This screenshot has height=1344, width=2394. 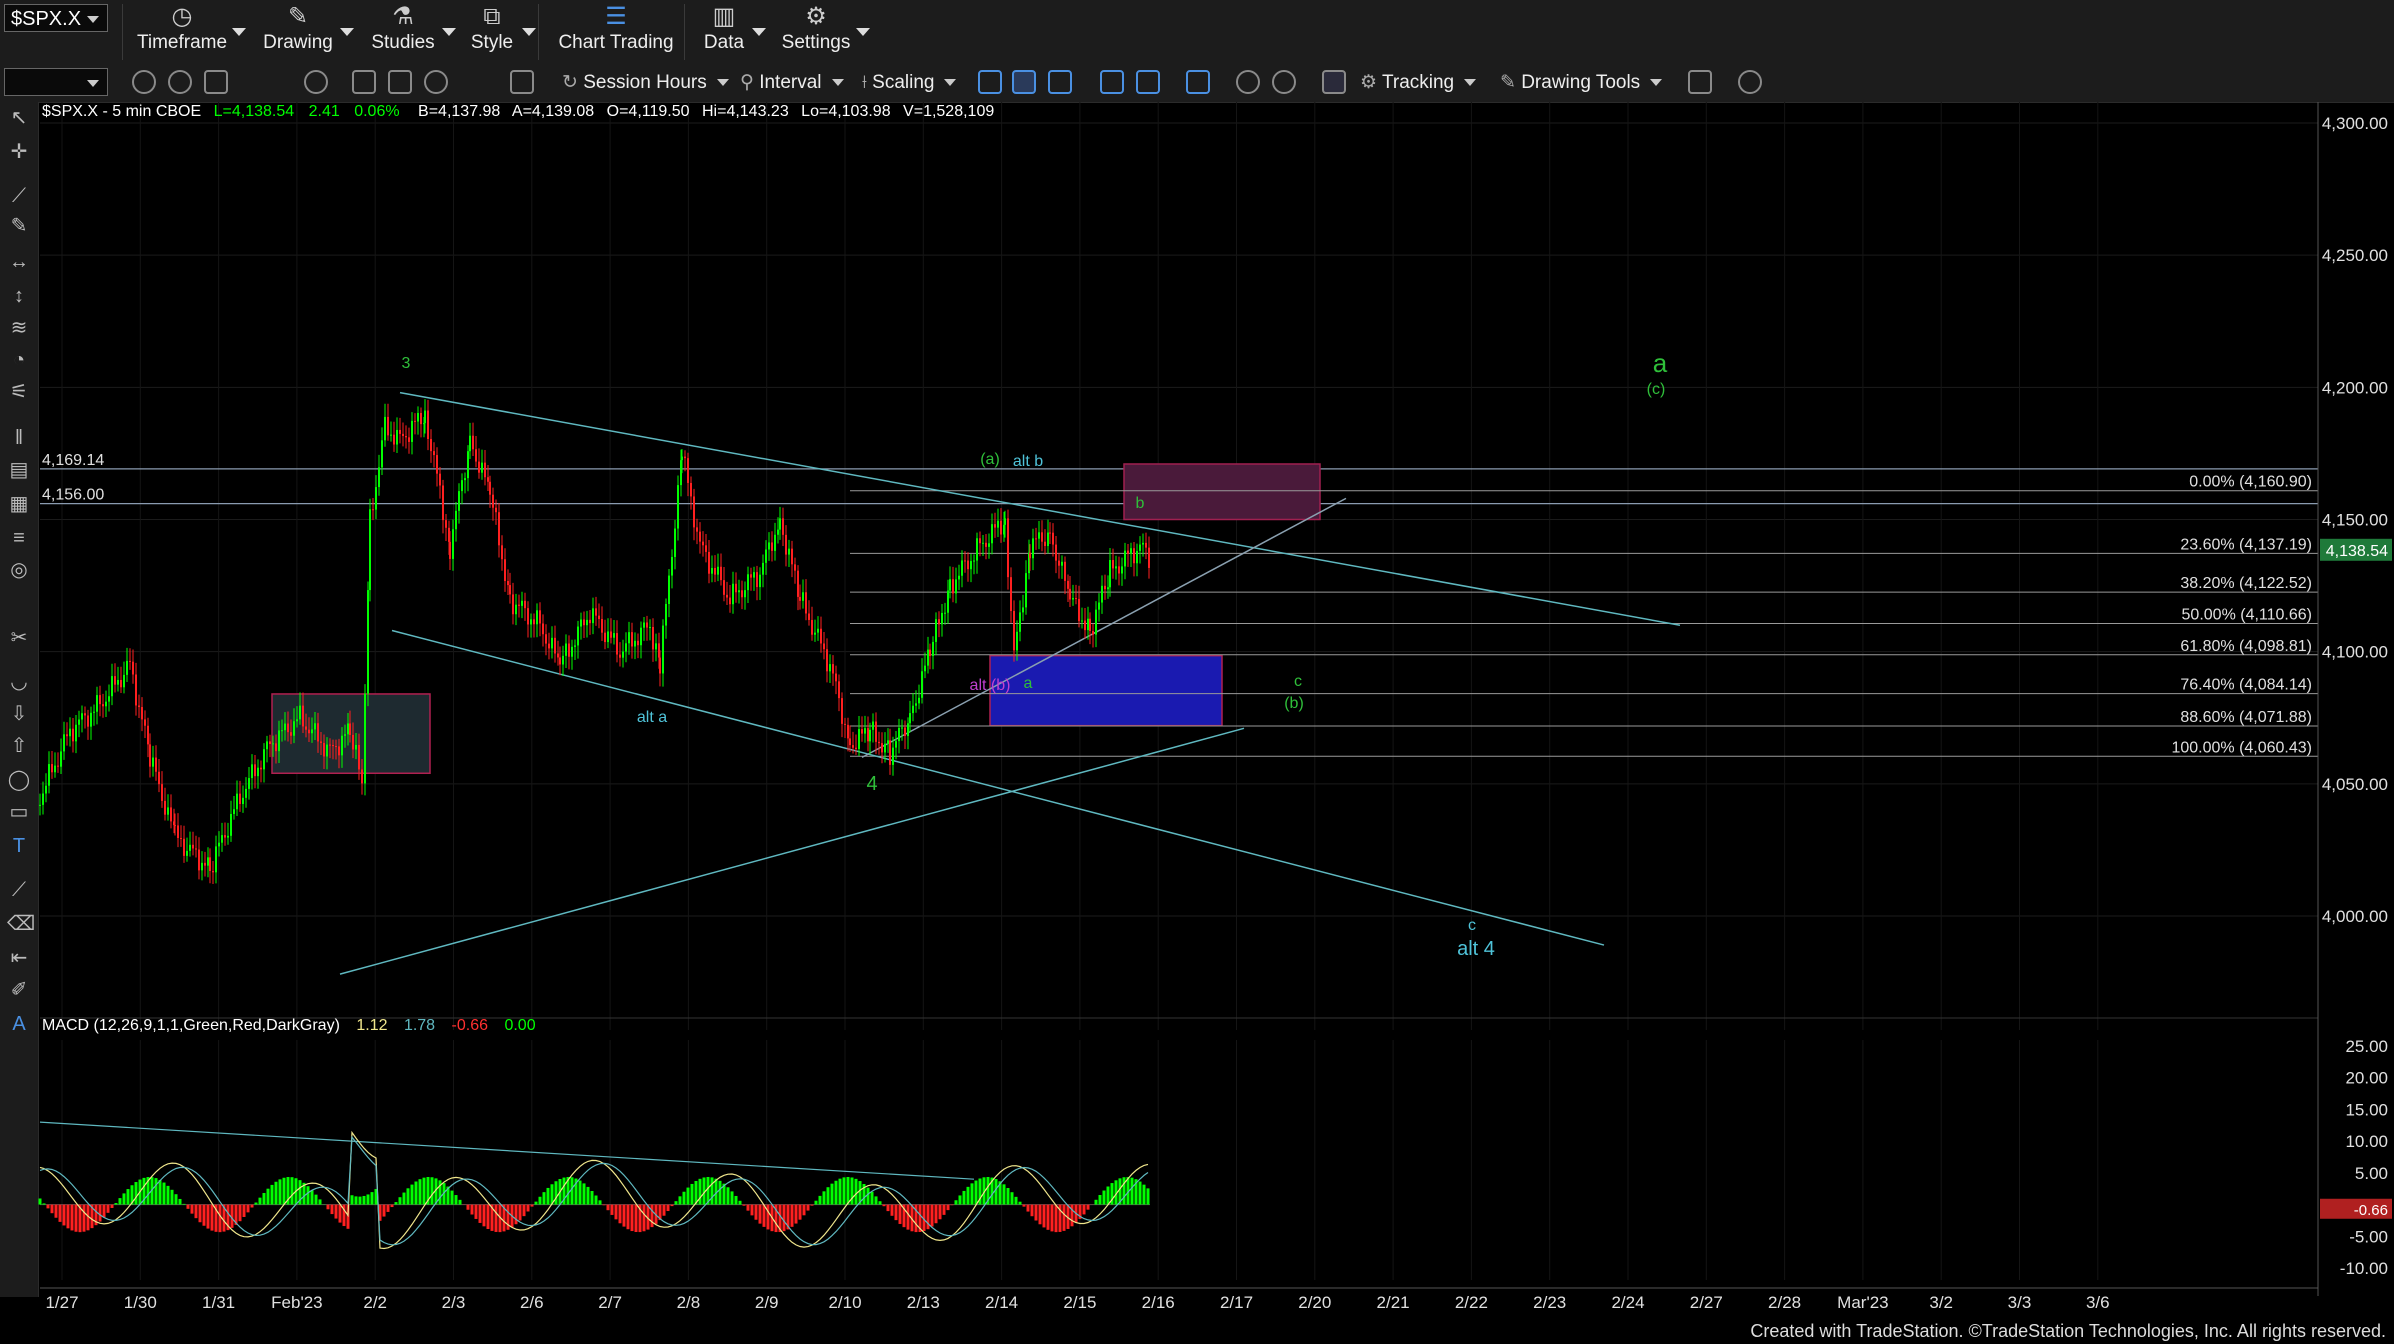 I want to click on trend-line, so click(x=1040, y=508).